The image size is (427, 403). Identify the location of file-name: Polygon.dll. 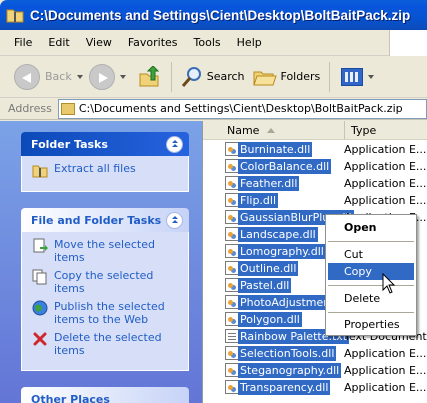
(270, 319).